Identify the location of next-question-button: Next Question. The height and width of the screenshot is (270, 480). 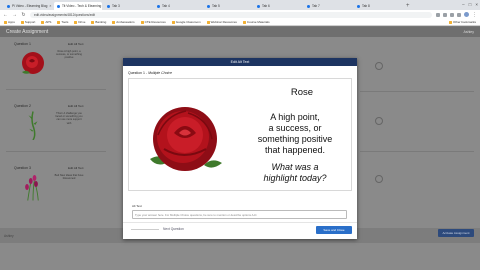
(173, 229).